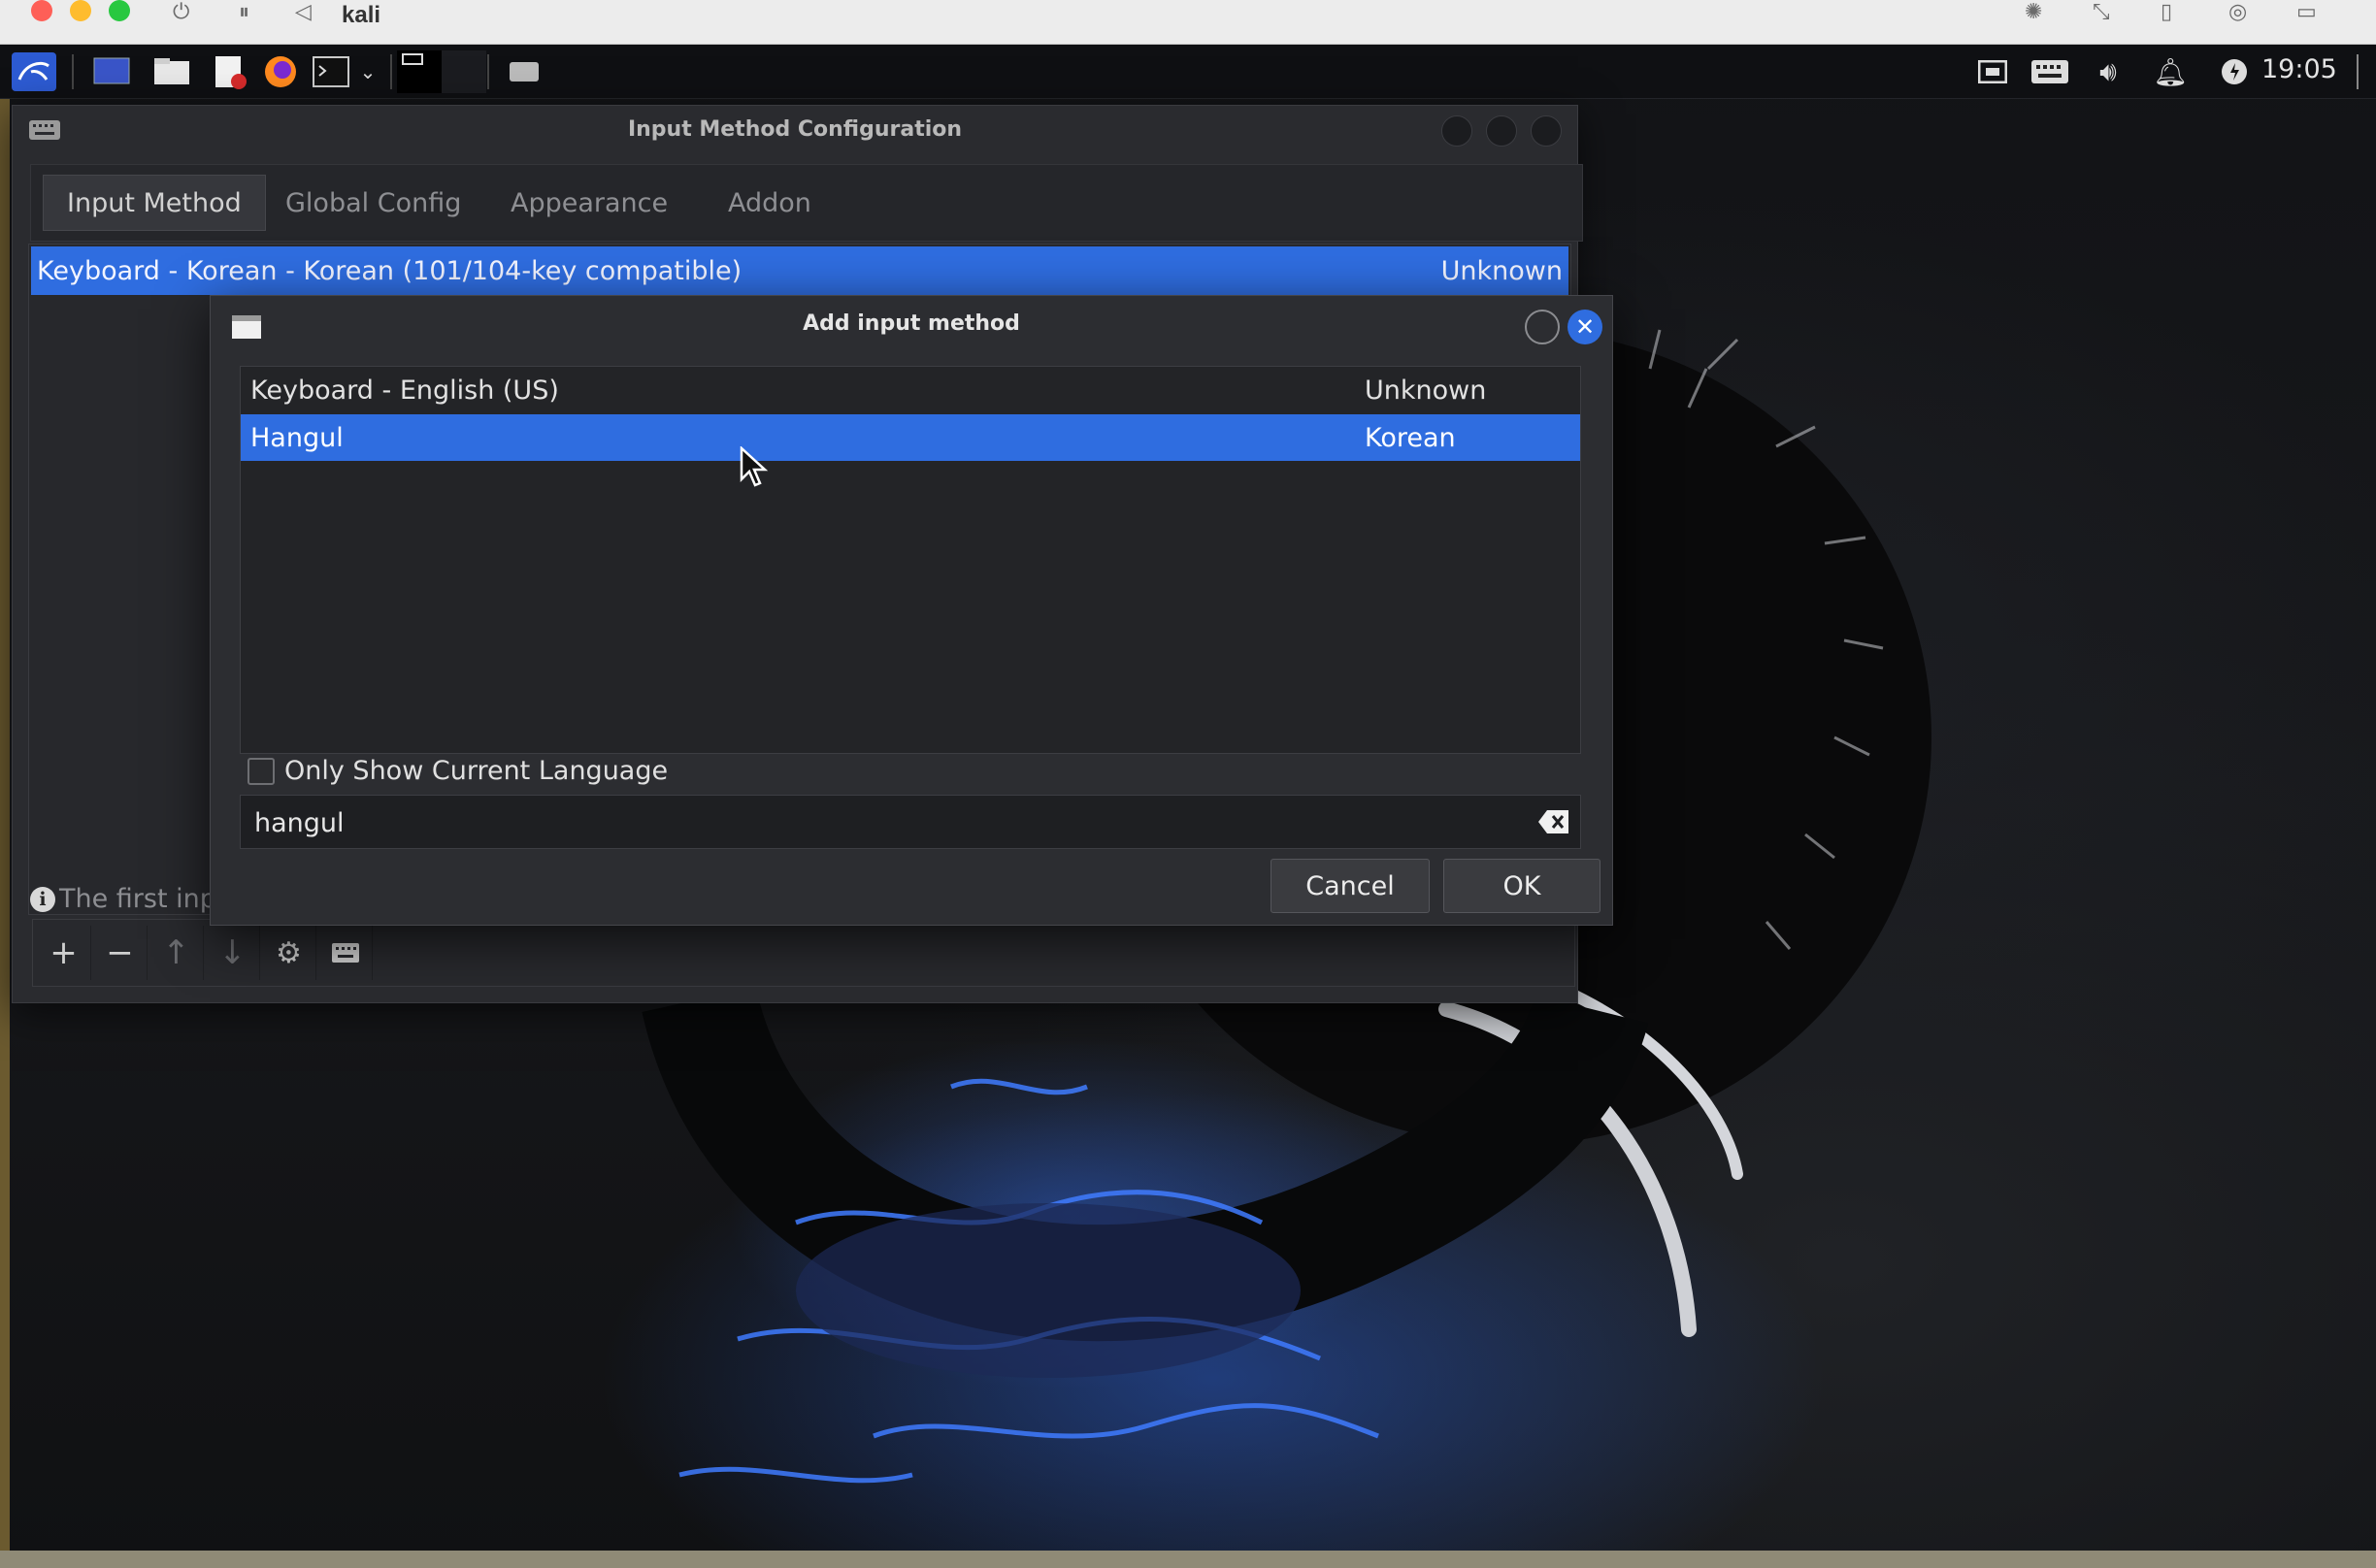 This screenshot has height=1568, width=2376. I want to click on bell-icon: 🔔︎, so click(2170, 71).